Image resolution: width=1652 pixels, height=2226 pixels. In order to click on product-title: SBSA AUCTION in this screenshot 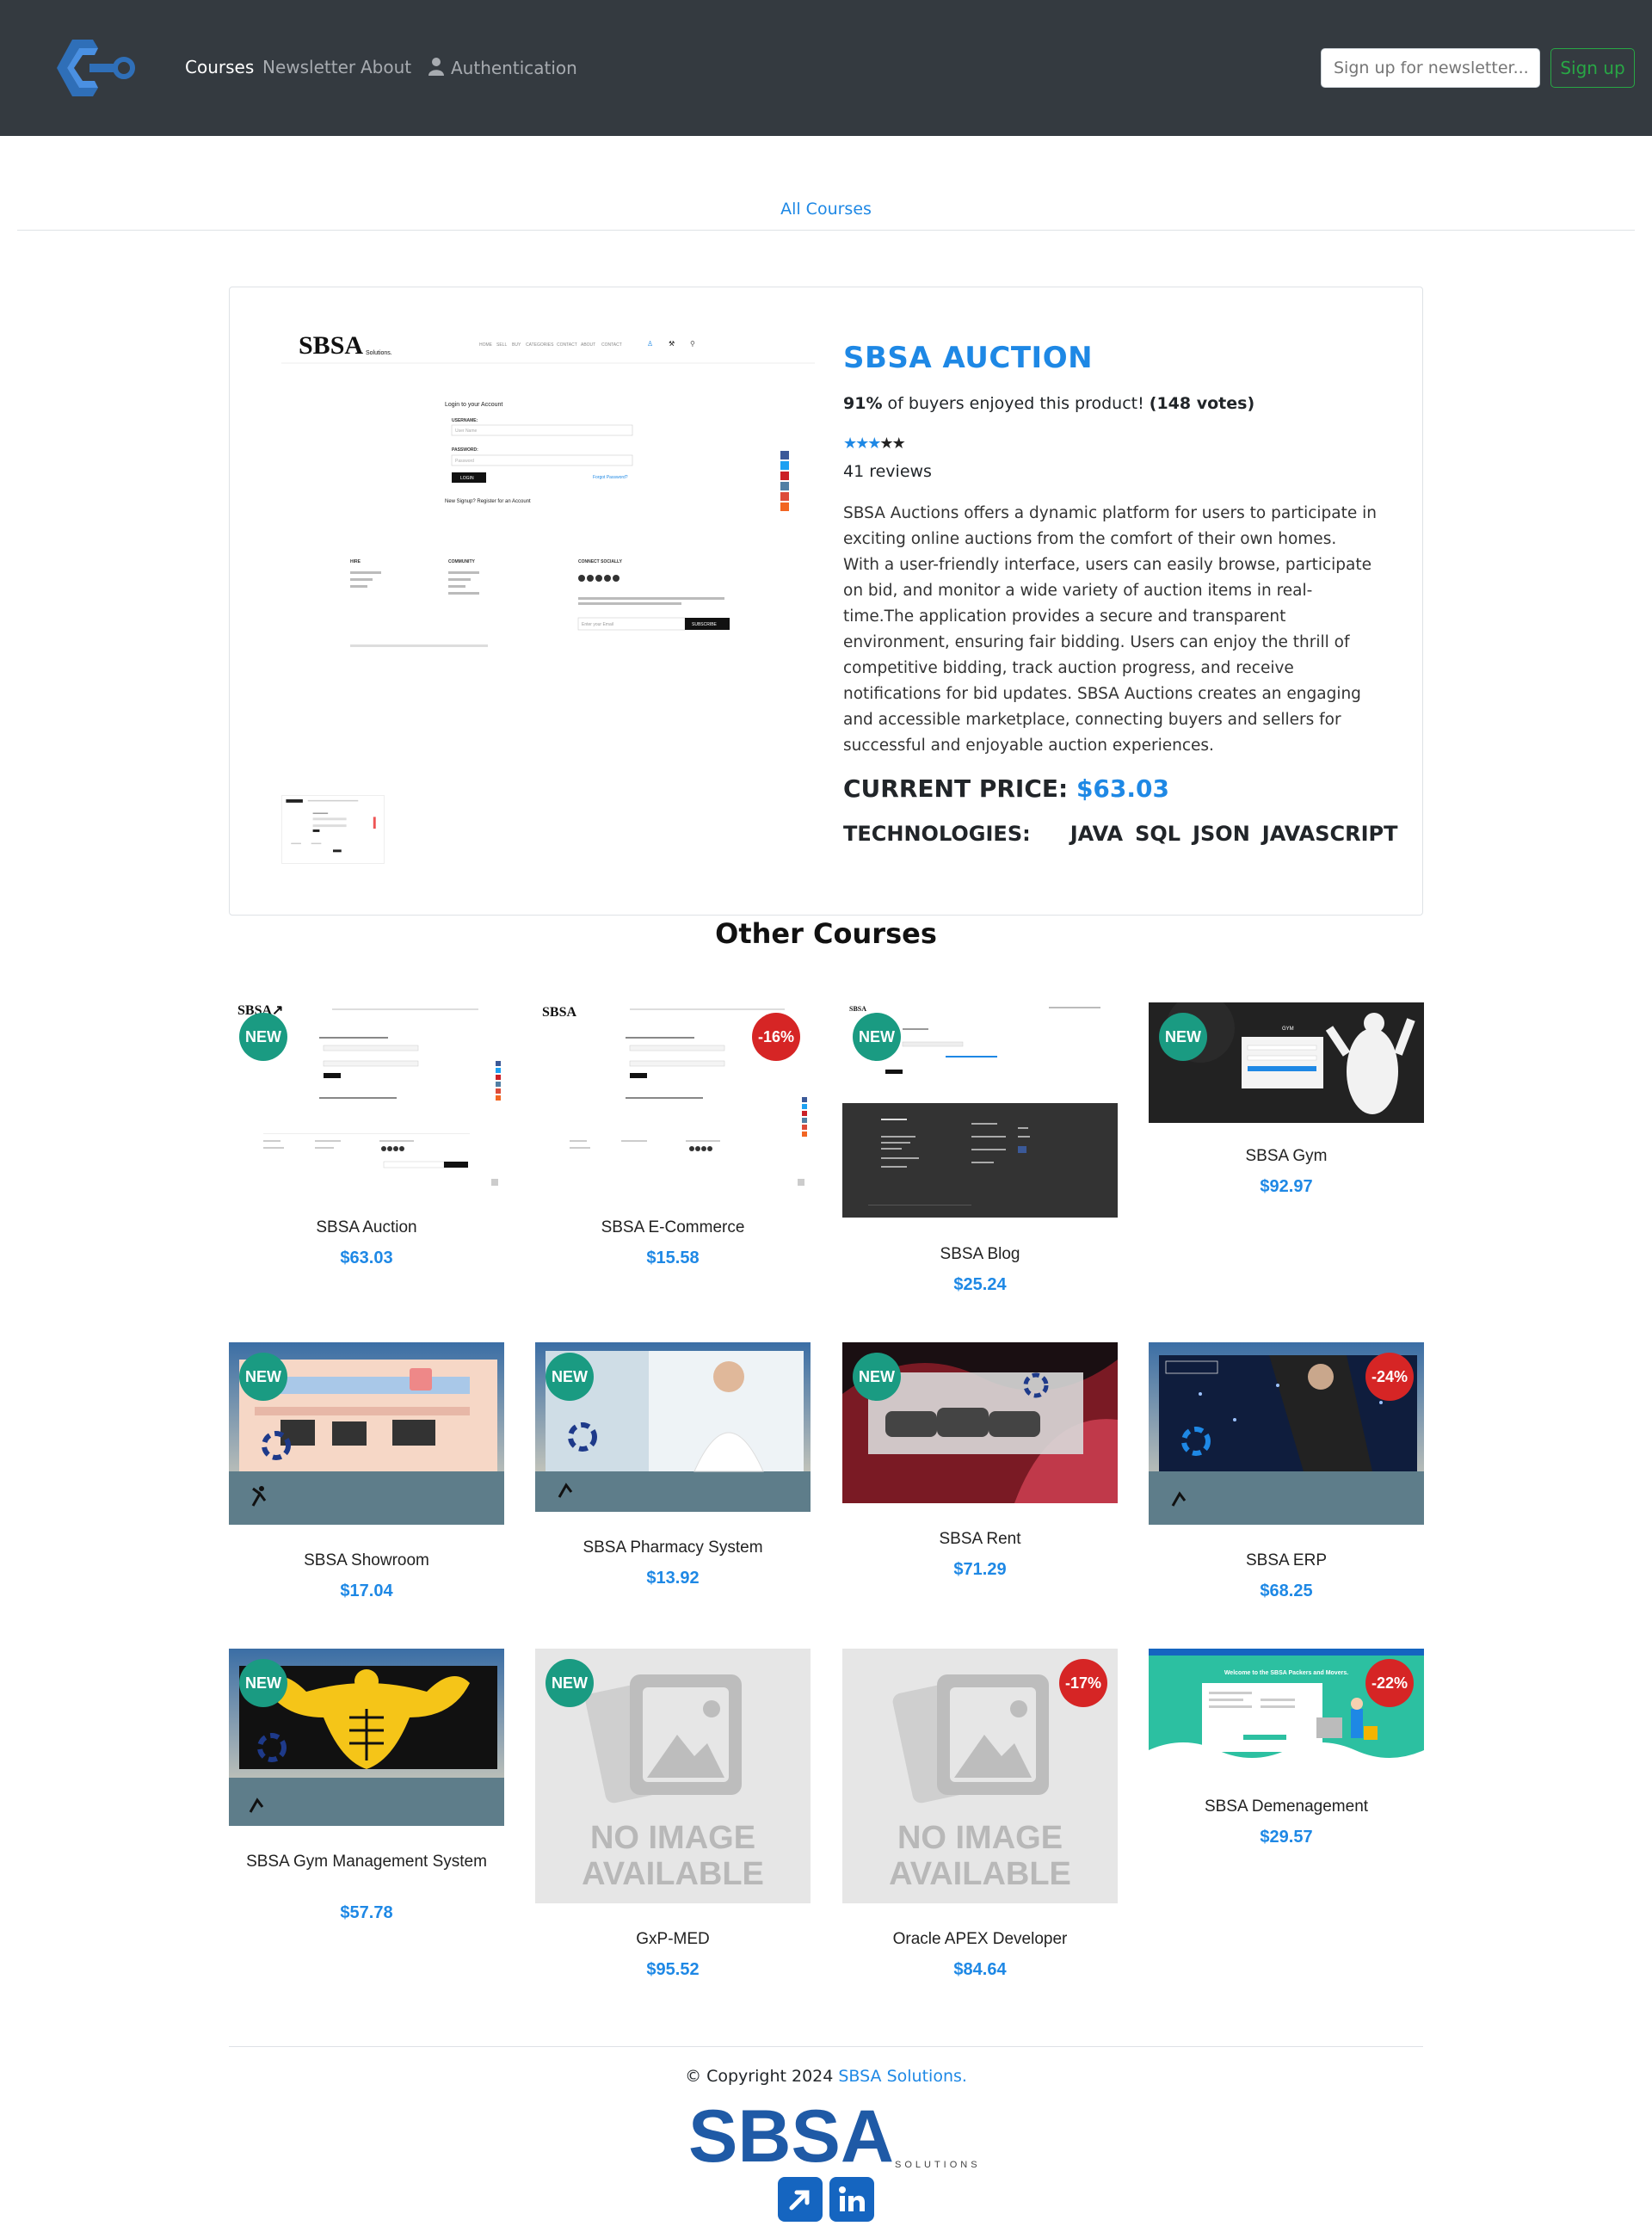, I will do `click(968, 358)`.